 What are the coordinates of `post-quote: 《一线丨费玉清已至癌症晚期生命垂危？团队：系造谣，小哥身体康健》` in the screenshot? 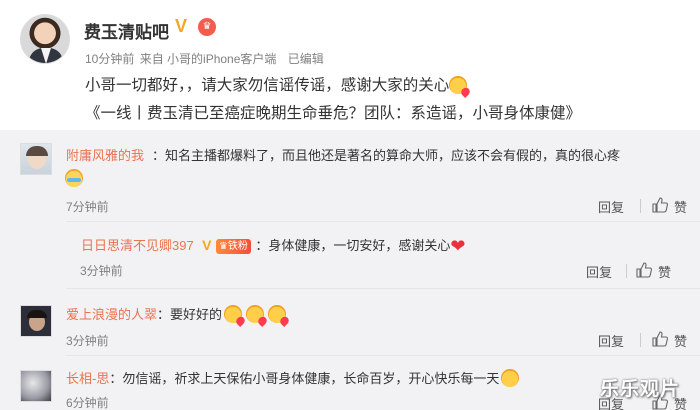 It's located at (333, 112).